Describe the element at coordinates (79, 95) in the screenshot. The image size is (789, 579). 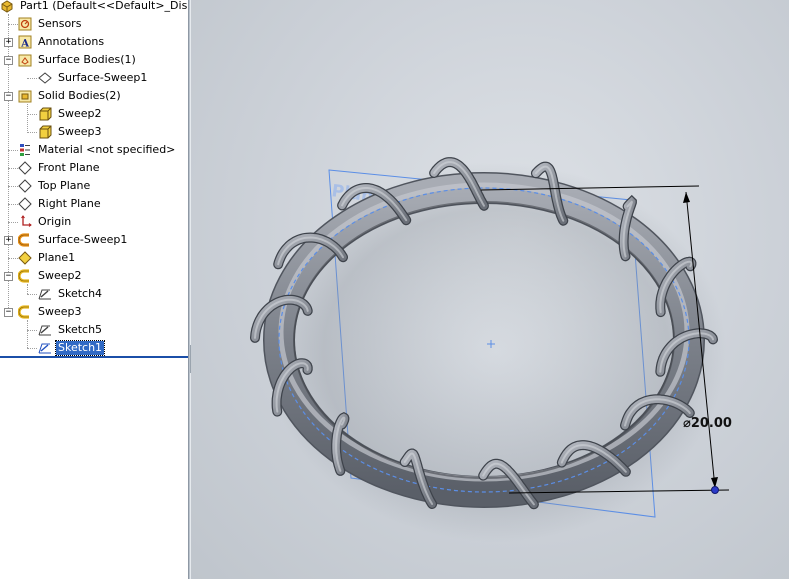
I see `tree-item-label: Solid Bodies(2)` at that location.